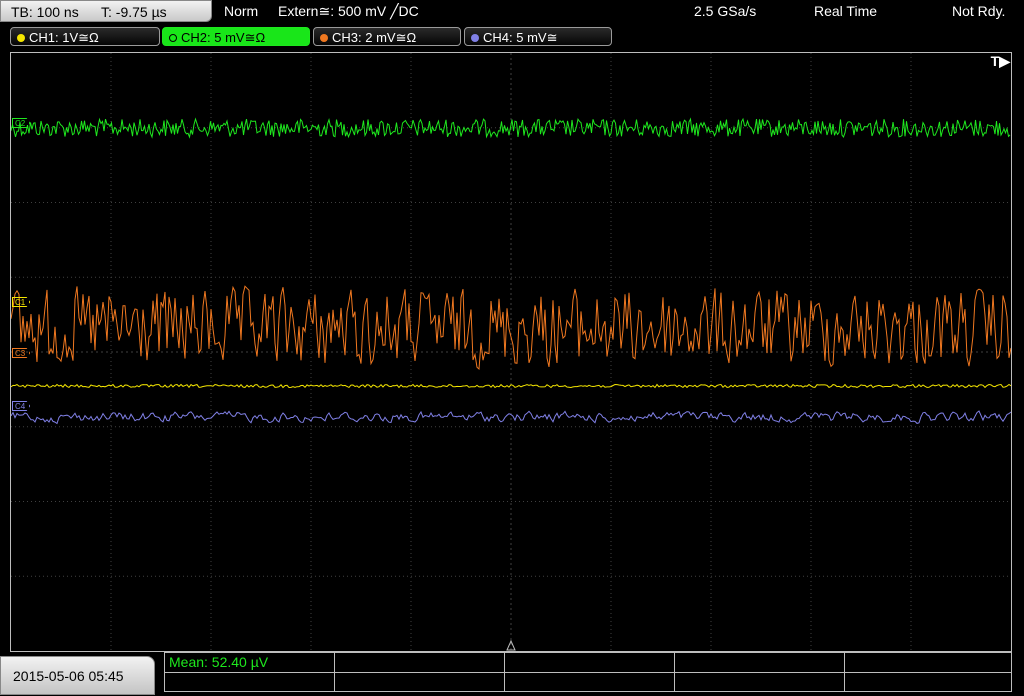  Describe the element at coordinates (21, 123) in the screenshot. I see `ch2-level-label: C2` at that location.